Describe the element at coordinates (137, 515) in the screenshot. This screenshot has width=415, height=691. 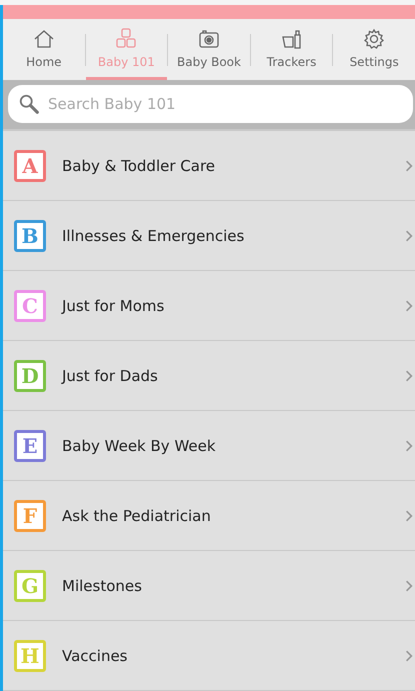
I see `category-label: Ask the Pediatrician` at that location.